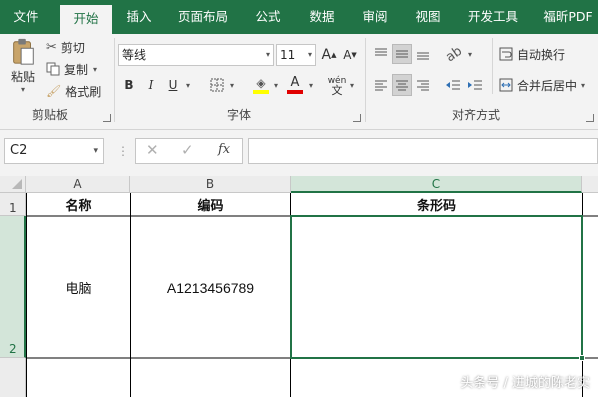  Describe the element at coordinates (568, 17) in the screenshot. I see `tab-foxit-pdf: 福昕PDF` at that location.